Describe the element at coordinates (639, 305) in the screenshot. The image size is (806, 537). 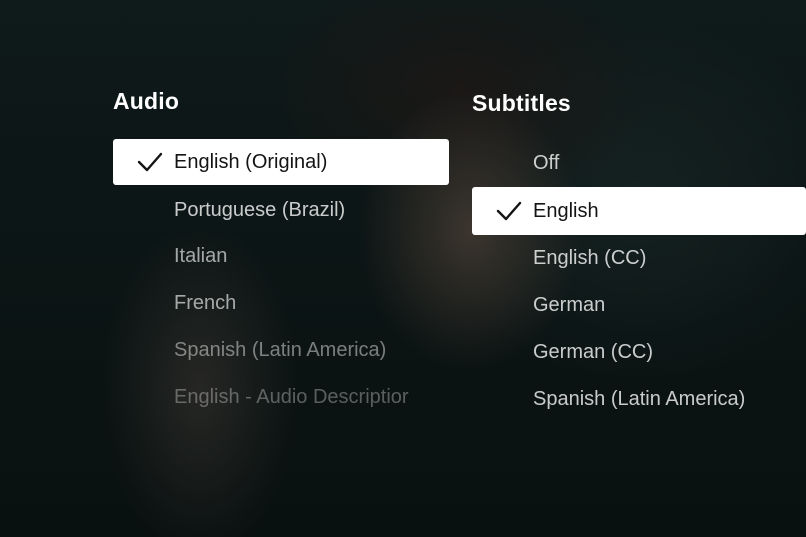
I see `subtitle-option-german: German` at that location.